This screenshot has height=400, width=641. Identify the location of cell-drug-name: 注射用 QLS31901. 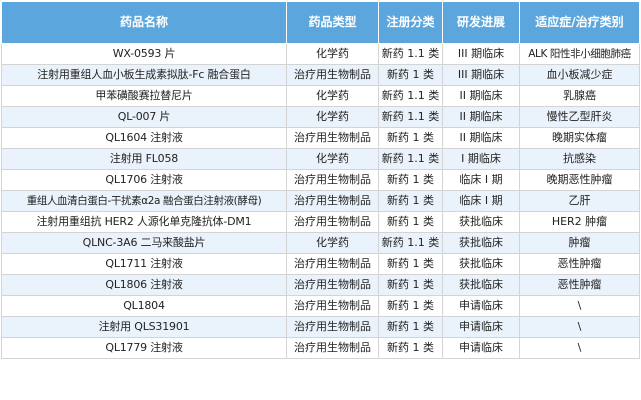
(144, 327).